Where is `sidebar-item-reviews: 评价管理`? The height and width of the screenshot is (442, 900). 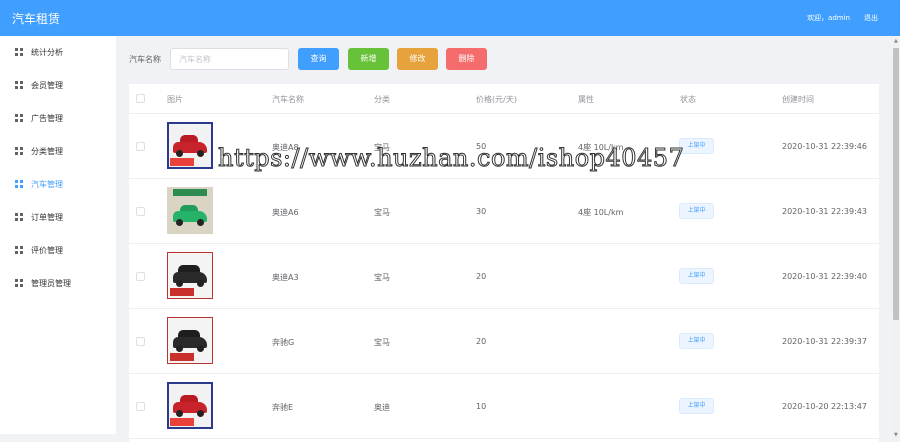 sidebar-item-reviews: 评价管理 is located at coordinates (58, 250).